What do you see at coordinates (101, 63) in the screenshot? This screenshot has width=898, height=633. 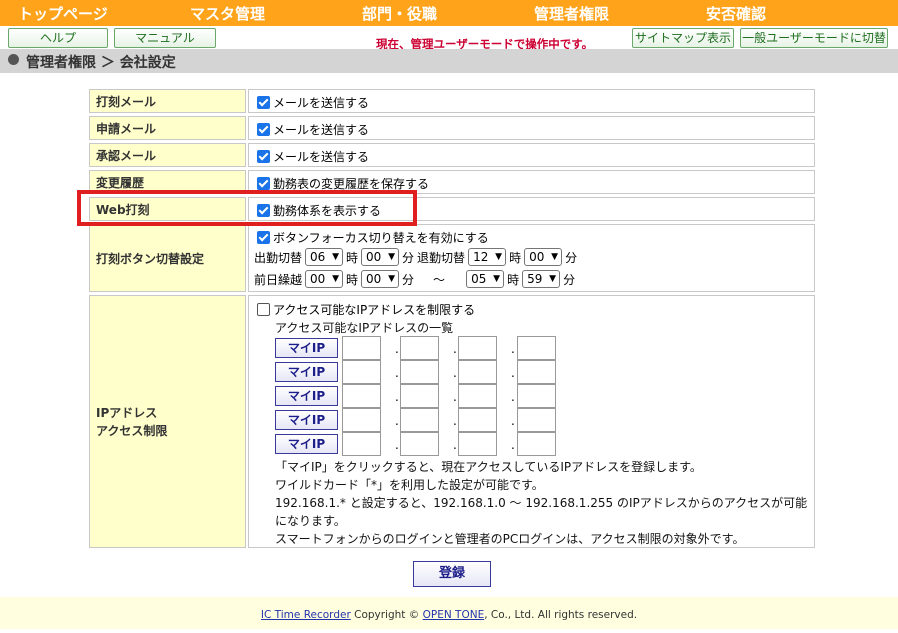 I see `page-title: 管理者権限 ＞ 会社設定` at bounding box center [101, 63].